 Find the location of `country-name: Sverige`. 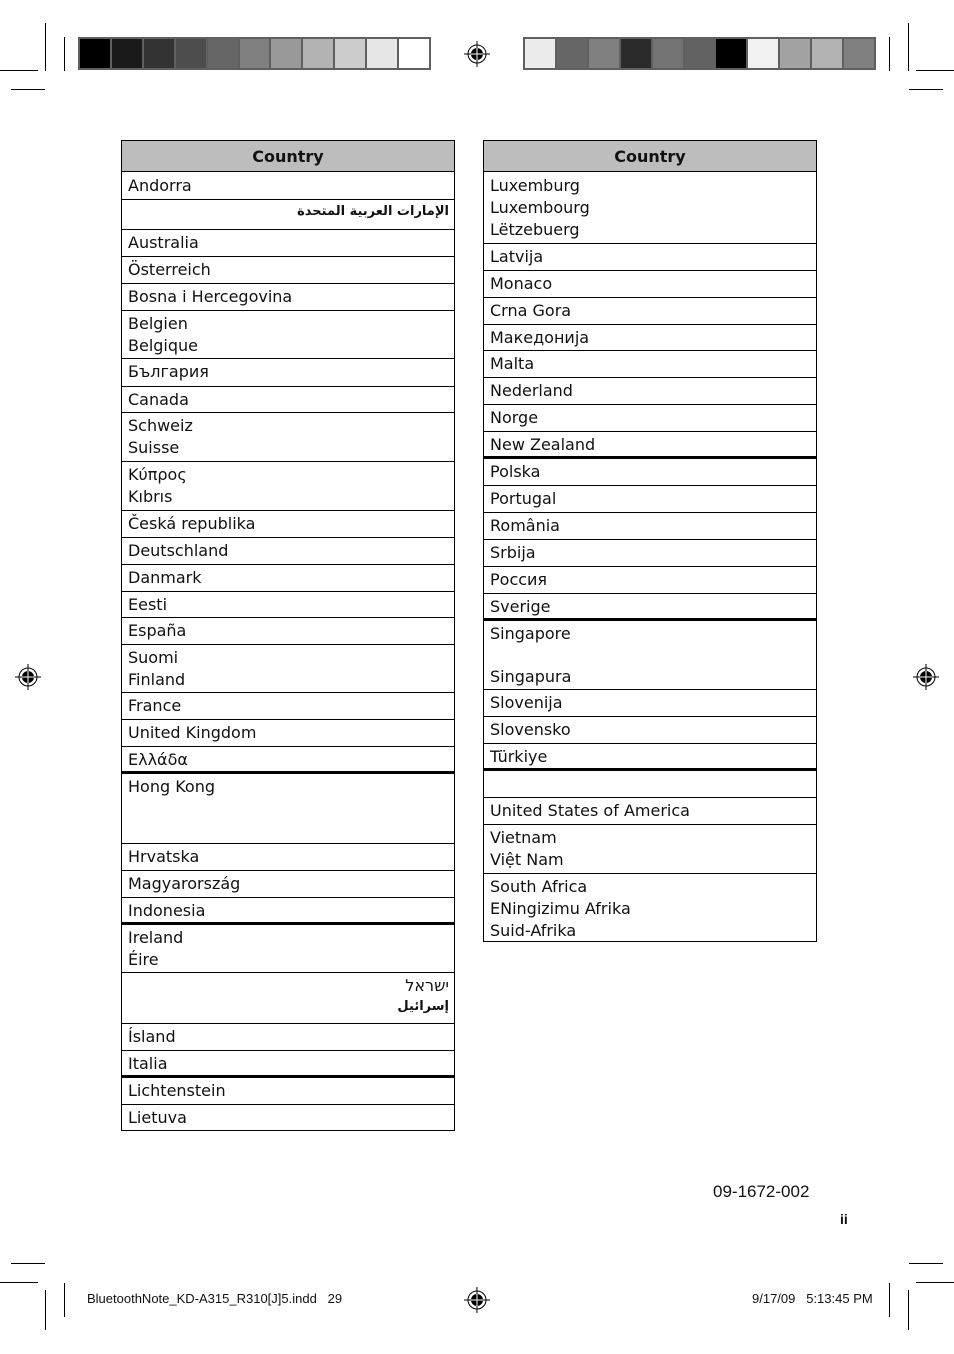

country-name: Sverige is located at coordinates (520, 606).